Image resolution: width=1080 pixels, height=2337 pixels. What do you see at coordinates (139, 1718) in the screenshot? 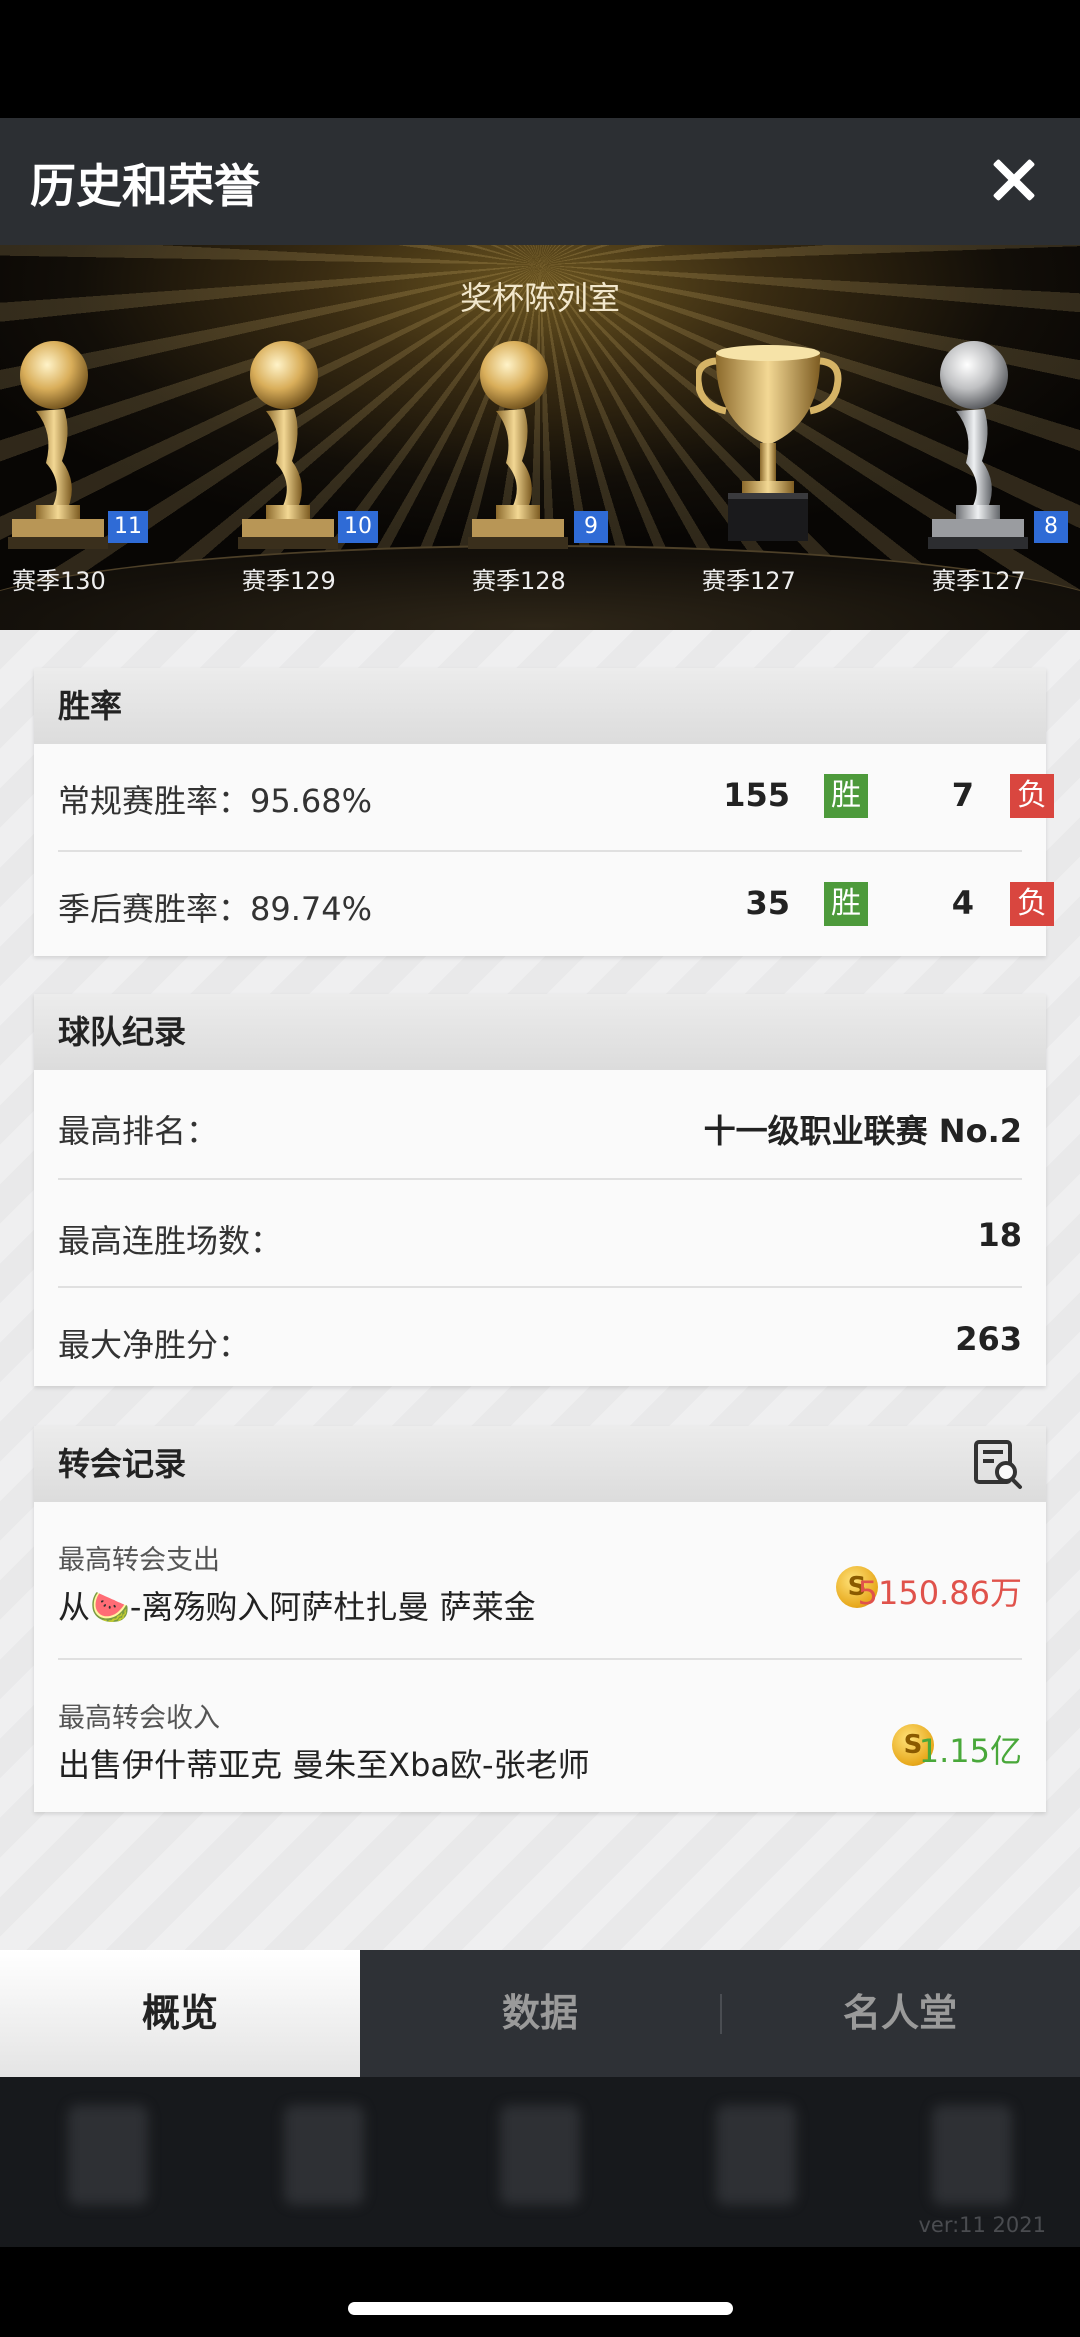
I see `transfer-caption: 最高转会收入` at bounding box center [139, 1718].